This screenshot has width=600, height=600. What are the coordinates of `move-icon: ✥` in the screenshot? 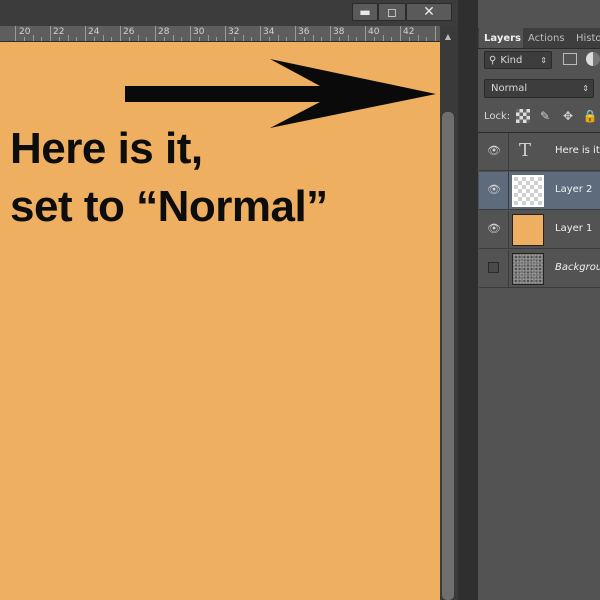 It's located at (568, 116).